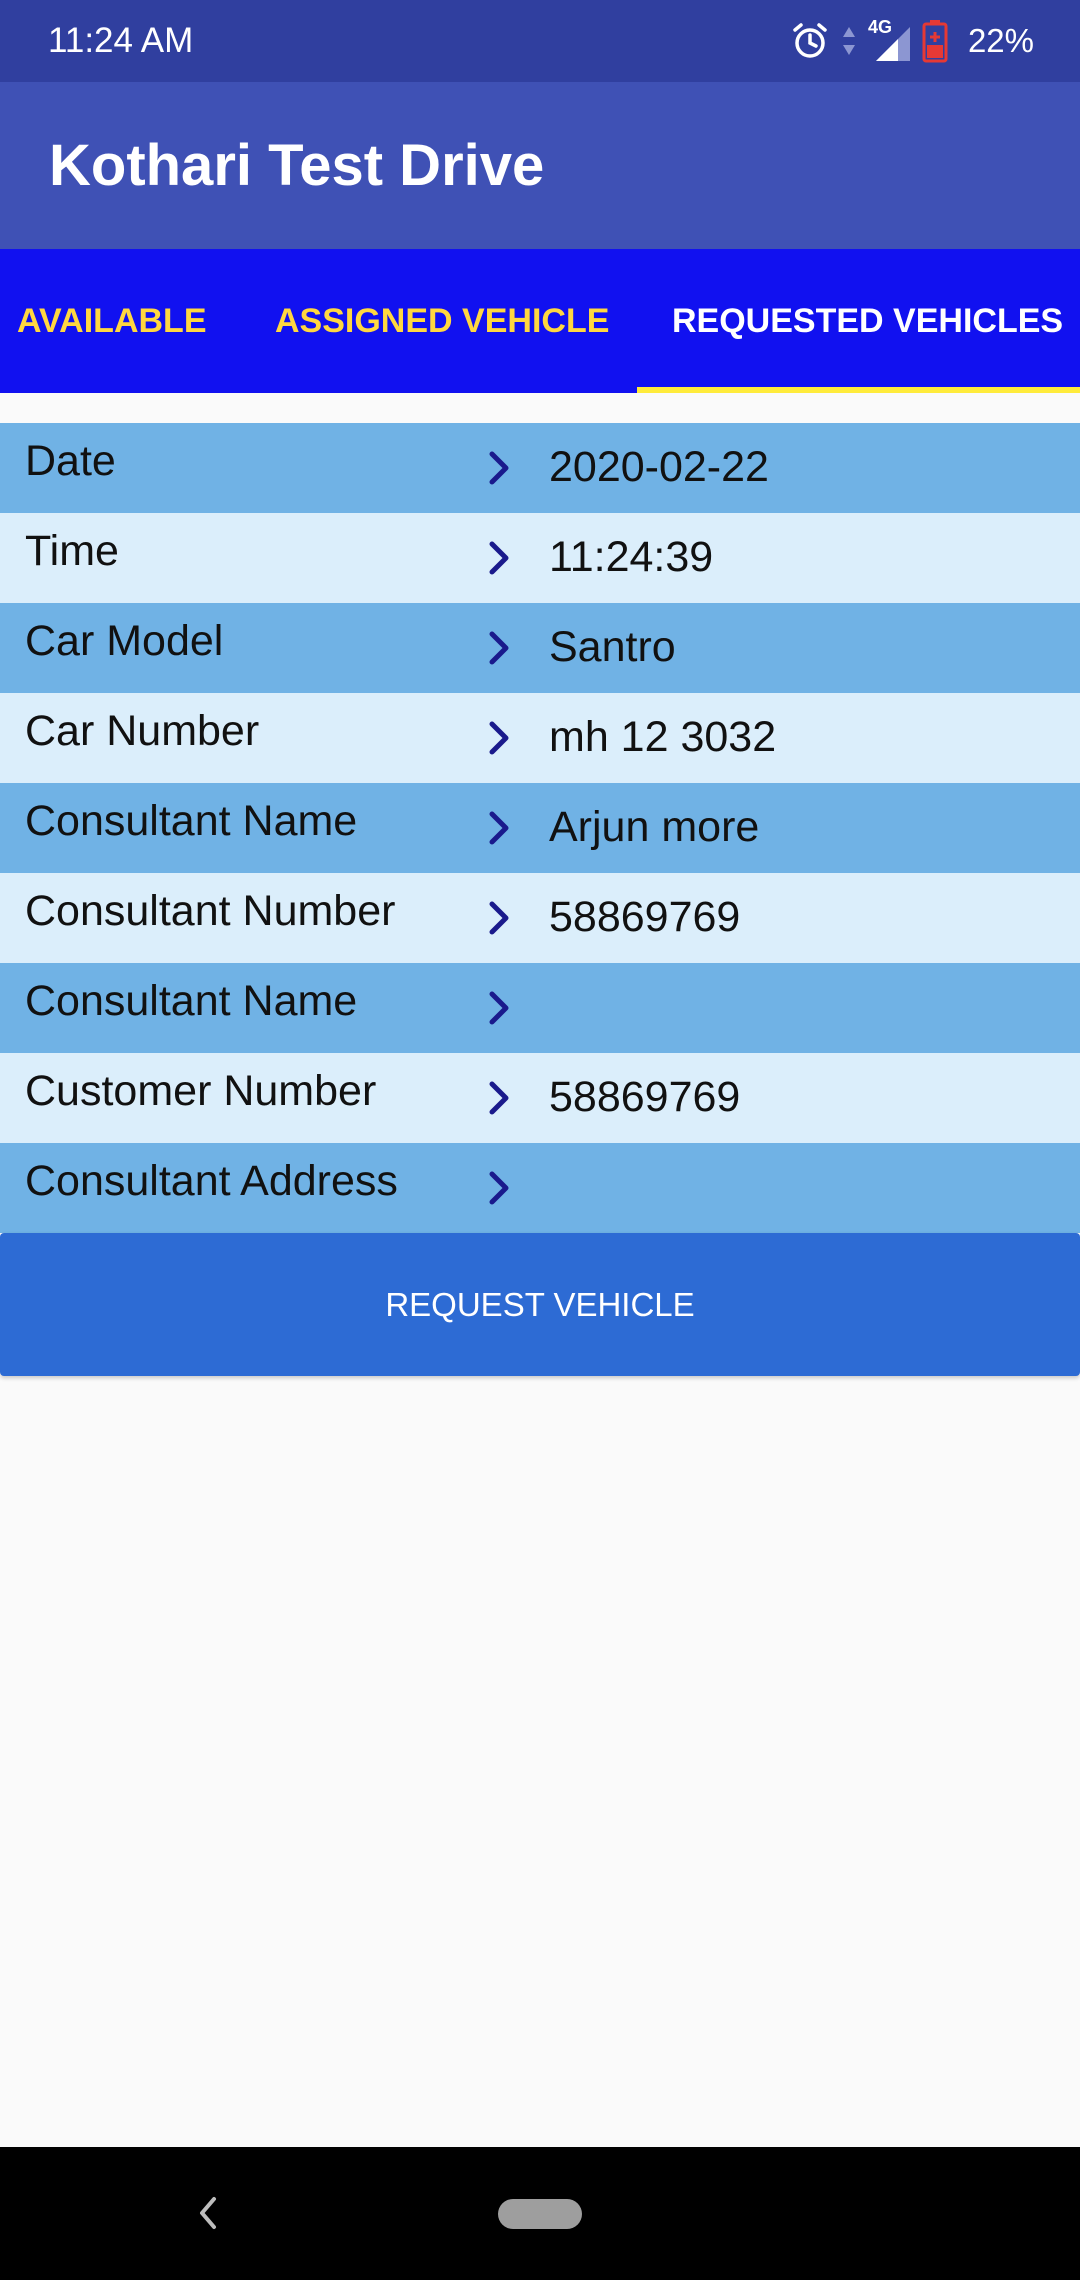 This screenshot has height=2280, width=1080. What do you see at coordinates (540, 738) in the screenshot?
I see `detail-row-car-number: Car Number mh 12 3032` at bounding box center [540, 738].